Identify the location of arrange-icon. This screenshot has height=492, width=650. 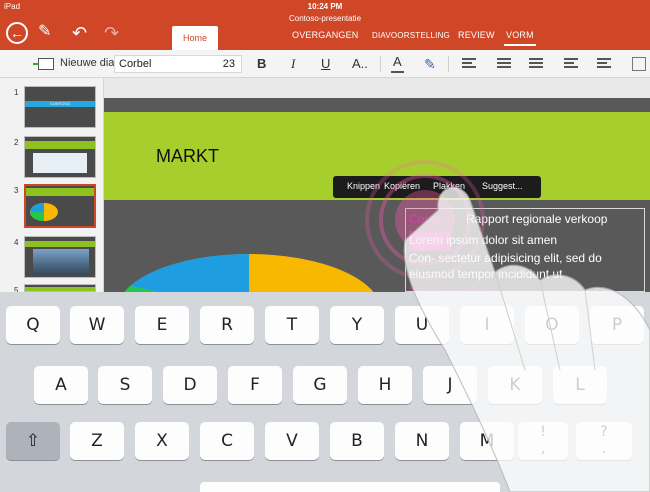
(639, 64).